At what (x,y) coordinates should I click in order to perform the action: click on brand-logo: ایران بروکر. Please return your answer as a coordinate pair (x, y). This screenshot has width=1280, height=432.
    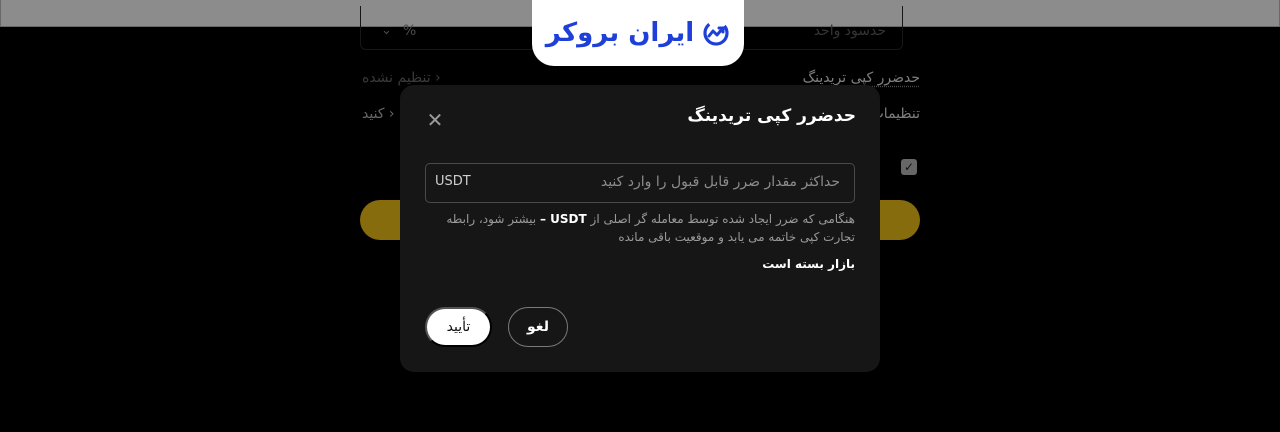
    Looking at the image, I should click on (638, 33).